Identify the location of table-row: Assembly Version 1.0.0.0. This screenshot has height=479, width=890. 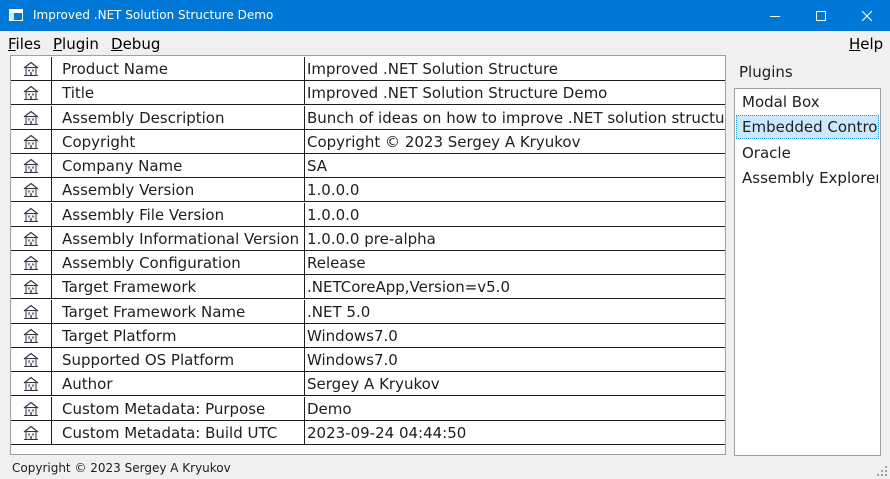
(368, 190).